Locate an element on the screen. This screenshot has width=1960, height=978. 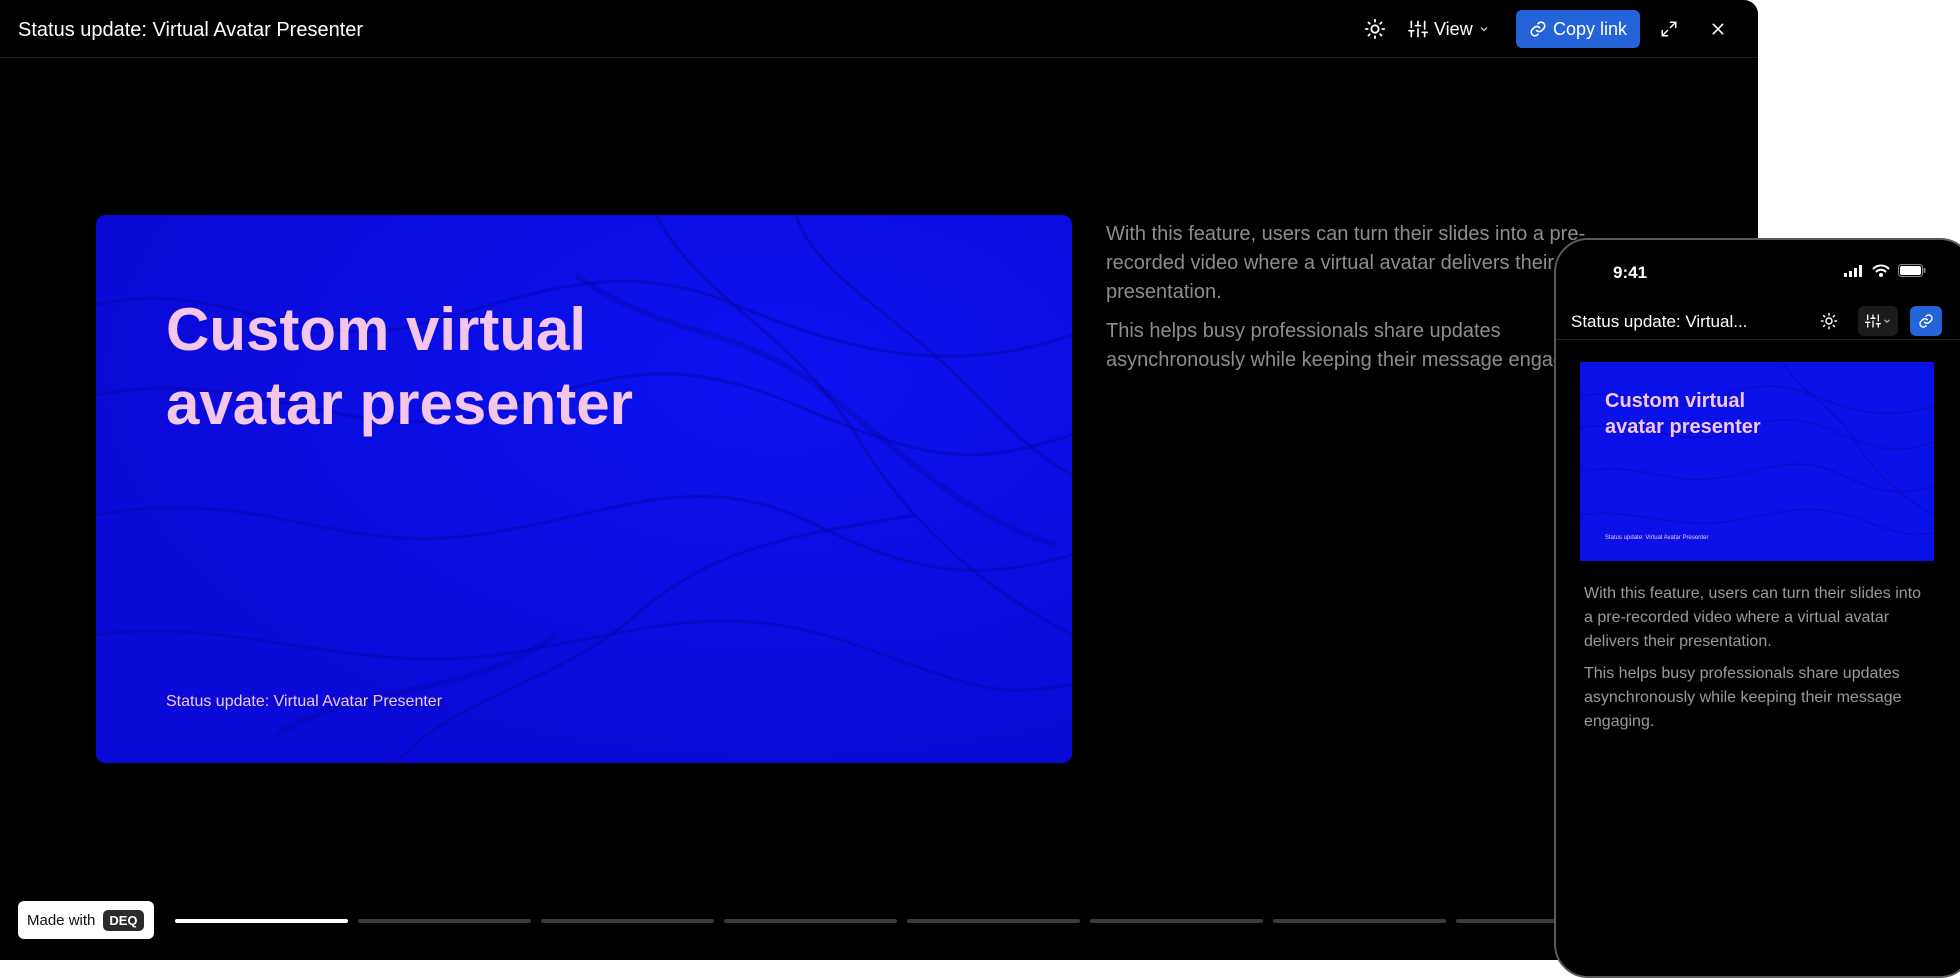
copy-link-button is located at coordinates (1926, 321).